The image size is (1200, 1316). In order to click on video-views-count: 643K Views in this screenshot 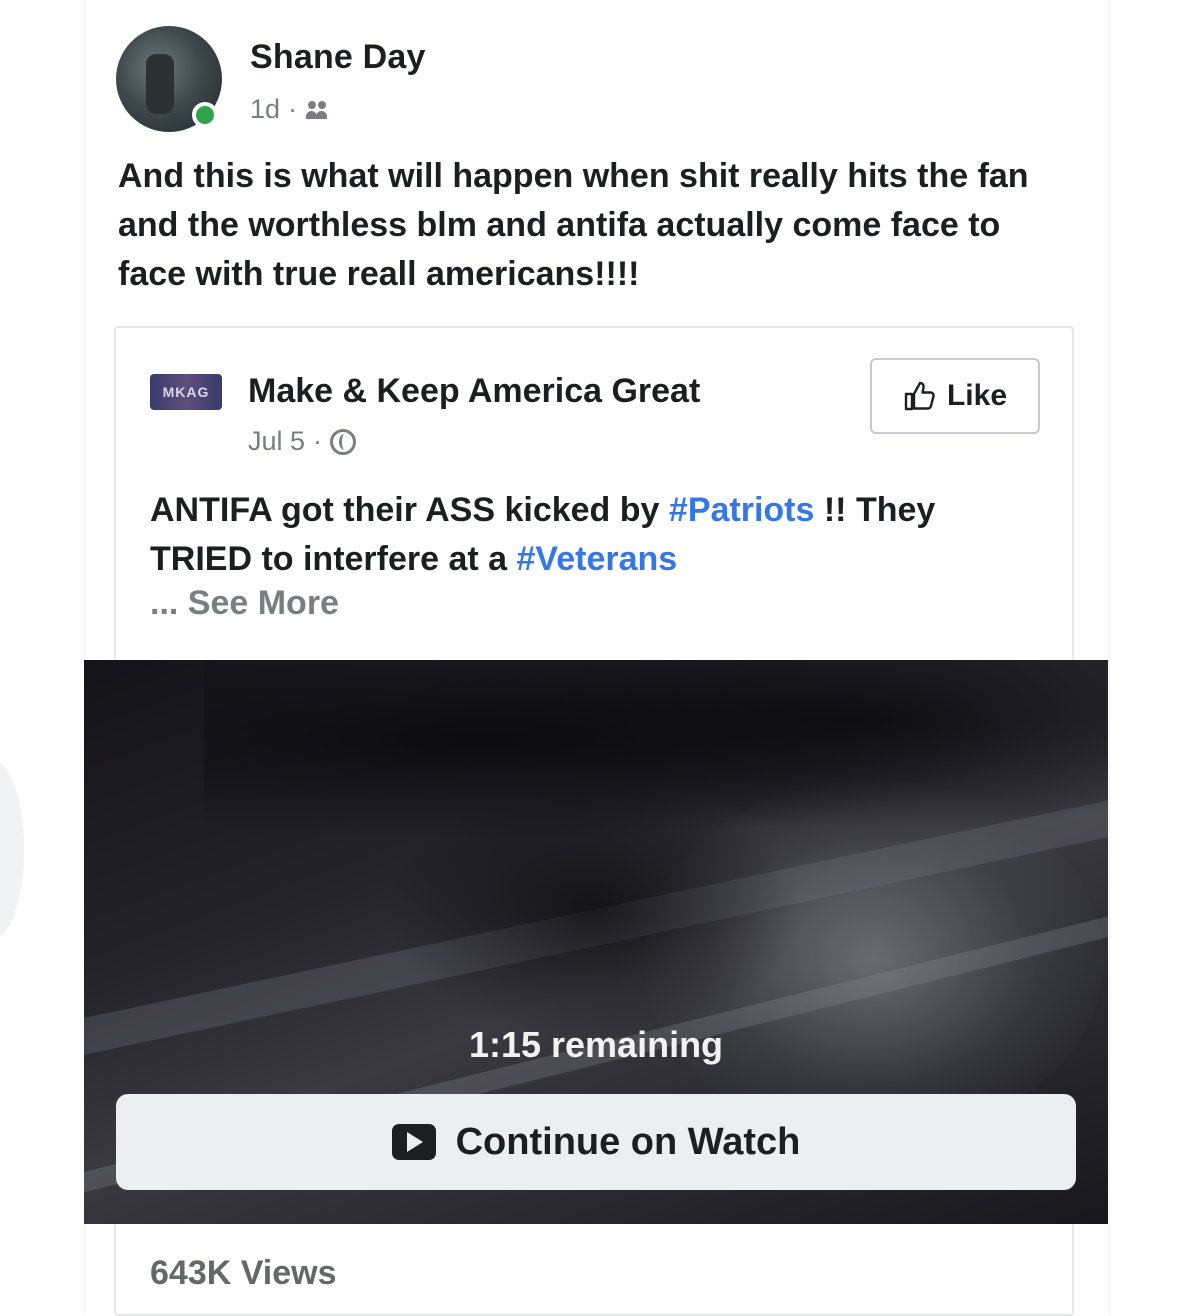, I will do `click(243, 1273)`.